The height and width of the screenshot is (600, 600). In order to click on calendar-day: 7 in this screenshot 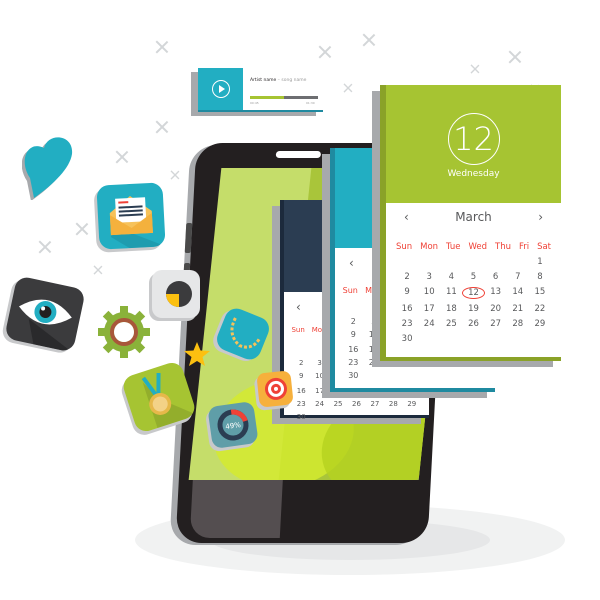, I will do `click(518, 277)`.